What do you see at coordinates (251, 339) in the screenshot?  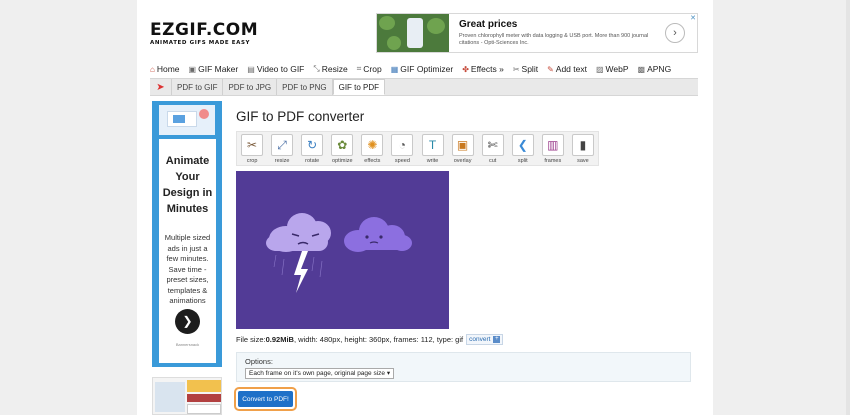 I see `fileinfo-prefix: File size:` at bounding box center [251, 339].